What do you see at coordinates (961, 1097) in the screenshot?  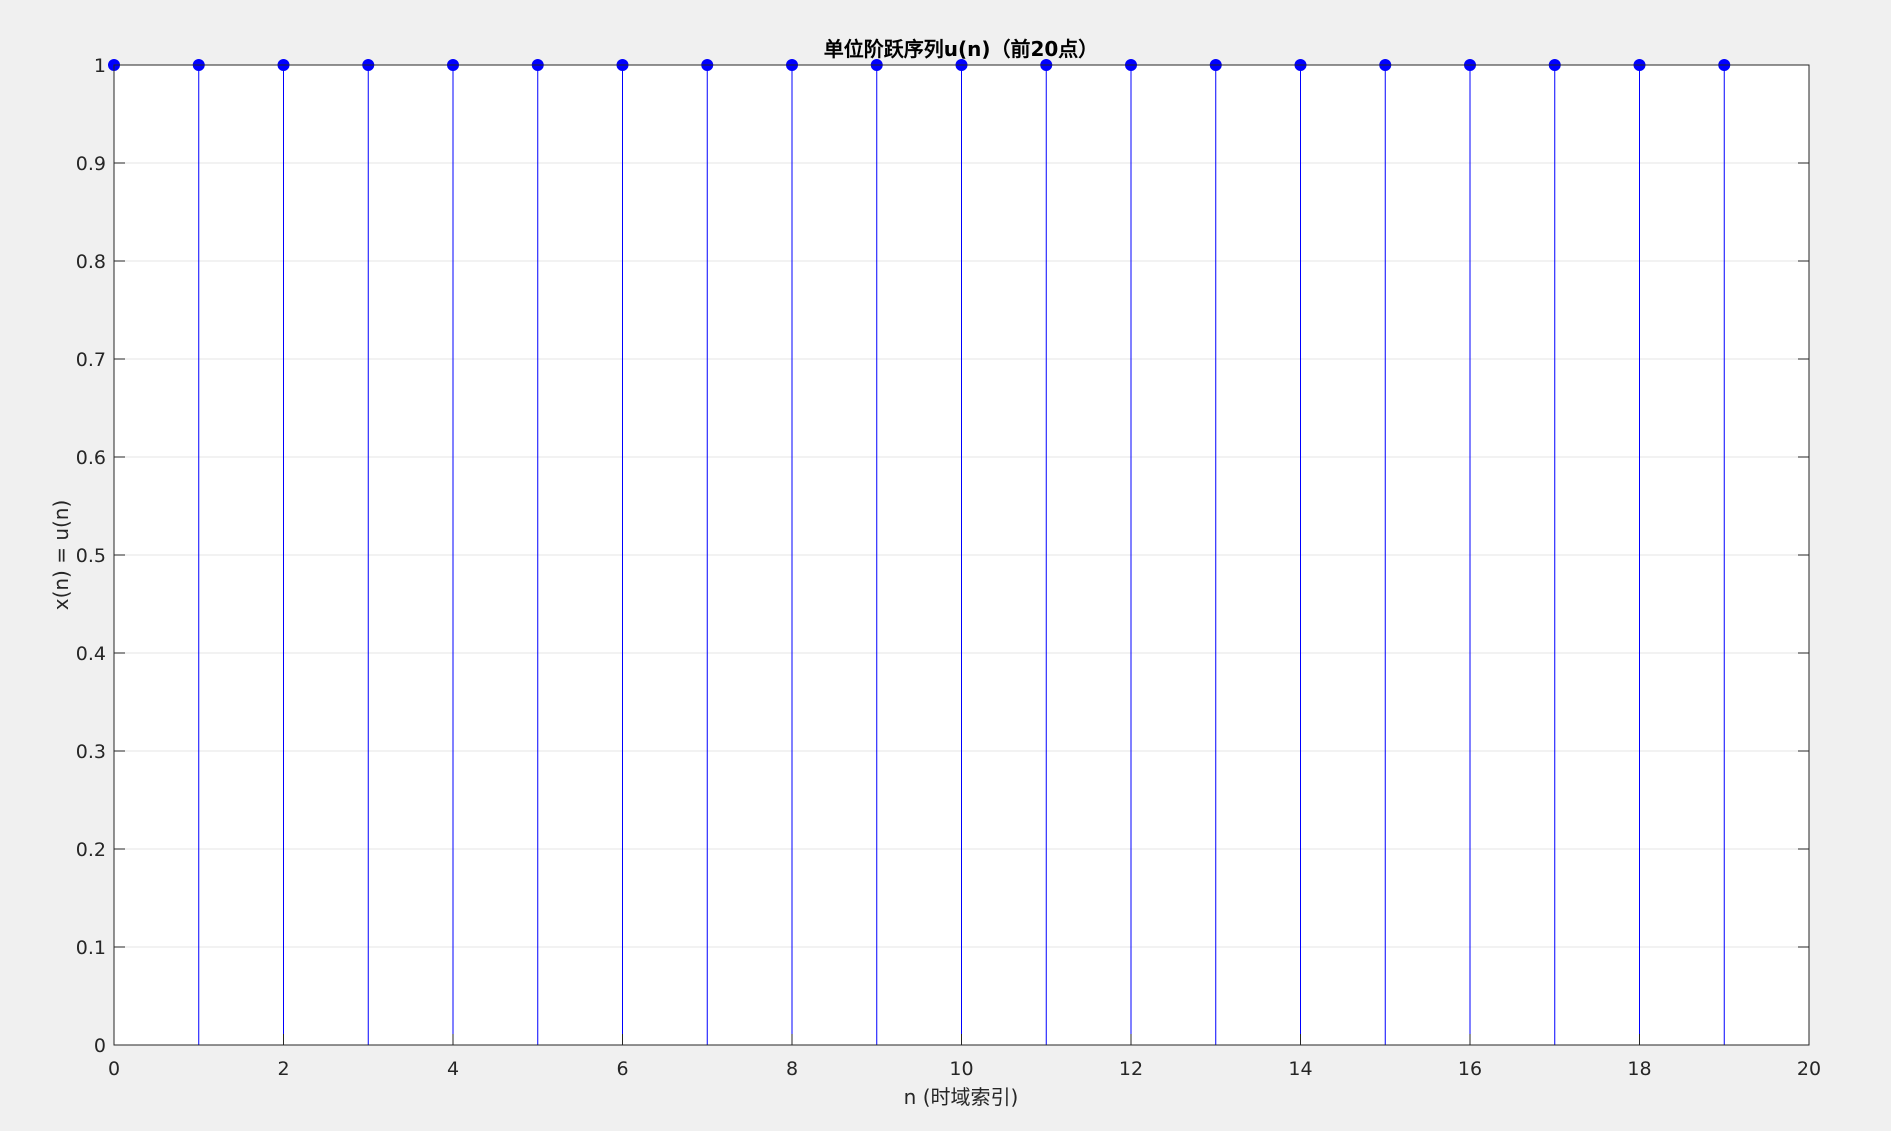 I see `x-axis-label: n (时域索引)` at bounding box center [961, 1097].